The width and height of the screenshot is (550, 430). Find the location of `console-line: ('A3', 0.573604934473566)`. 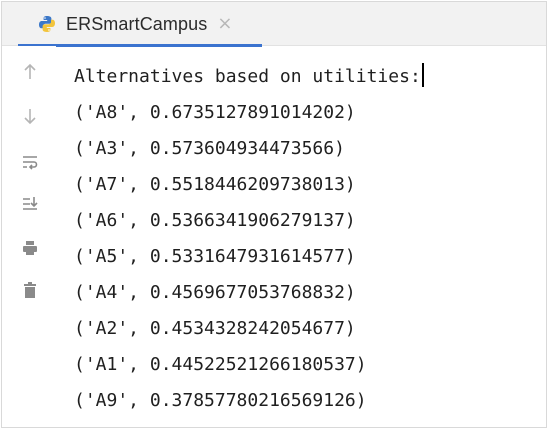

console-line: ('A3', 0.573604934473566) is located at coordinates (209, 148).